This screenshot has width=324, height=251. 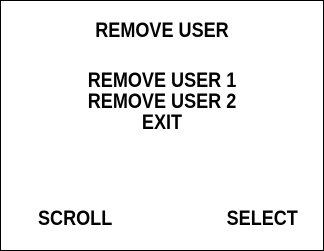 I want to click on select-softkey: SELECT, so click(x=262, y=219).